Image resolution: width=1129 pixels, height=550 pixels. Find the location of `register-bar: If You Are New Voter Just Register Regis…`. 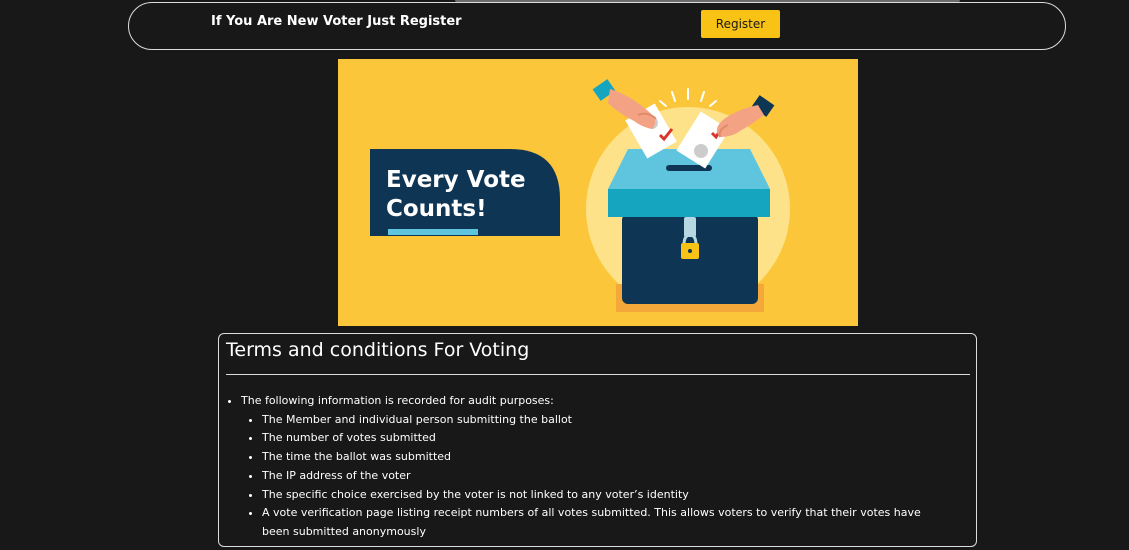

register-bar: If You Are New Voter Just Register Regis… is located at coordinates (597, 26).